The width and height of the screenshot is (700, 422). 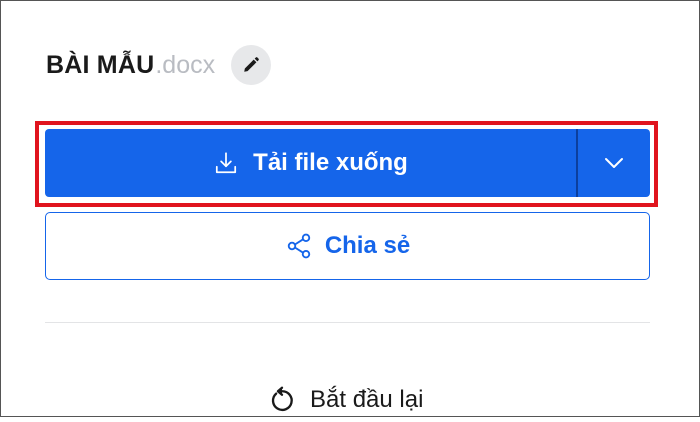 What do you see at coordinates (367, 399) in the screenshot?
I see `restart-button-label: Bắt đầu lại` at bounding box center [367, 399].